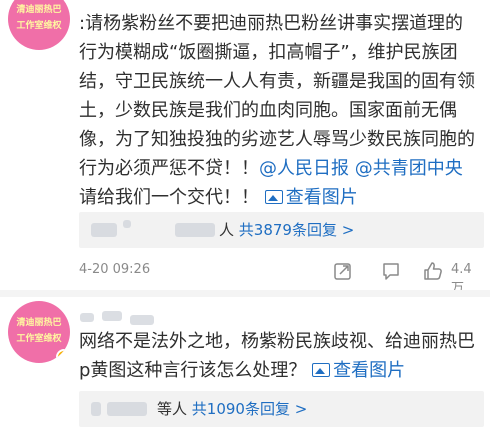 The width and height of the screenshot is (490, 429). I want to click on comment-text: 网络不是法外之地，杨紫粉民族歧视、给迪丽热巴p黄图这种言行该怎么处理？ 查看图片, so click(280, 356).